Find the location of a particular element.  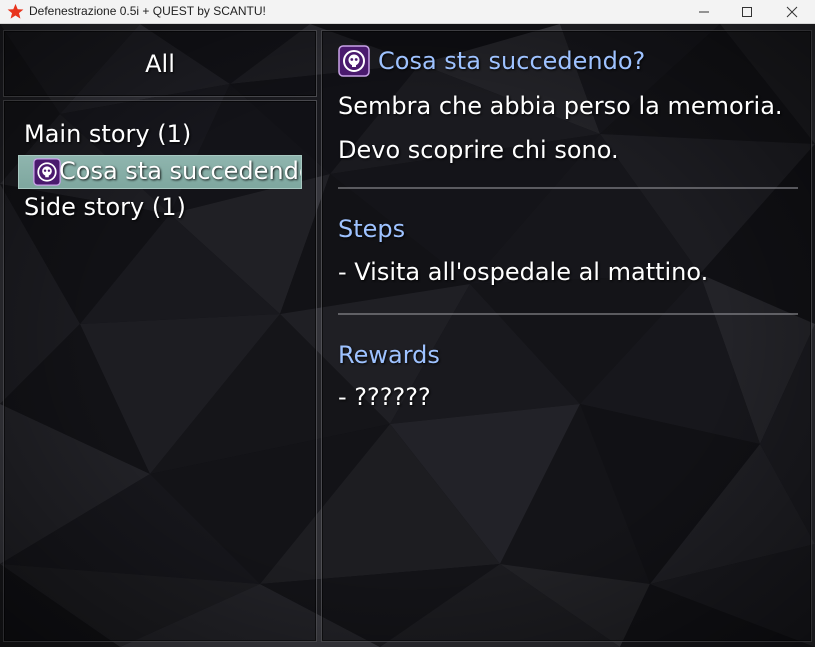

close-icon is located at coordinates (792, 12).